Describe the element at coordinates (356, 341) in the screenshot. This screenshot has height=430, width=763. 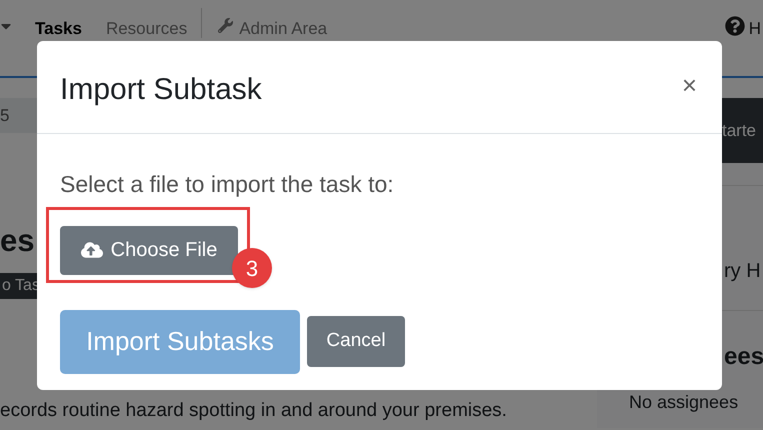
I see `cancel-button: Cancel` at that location.